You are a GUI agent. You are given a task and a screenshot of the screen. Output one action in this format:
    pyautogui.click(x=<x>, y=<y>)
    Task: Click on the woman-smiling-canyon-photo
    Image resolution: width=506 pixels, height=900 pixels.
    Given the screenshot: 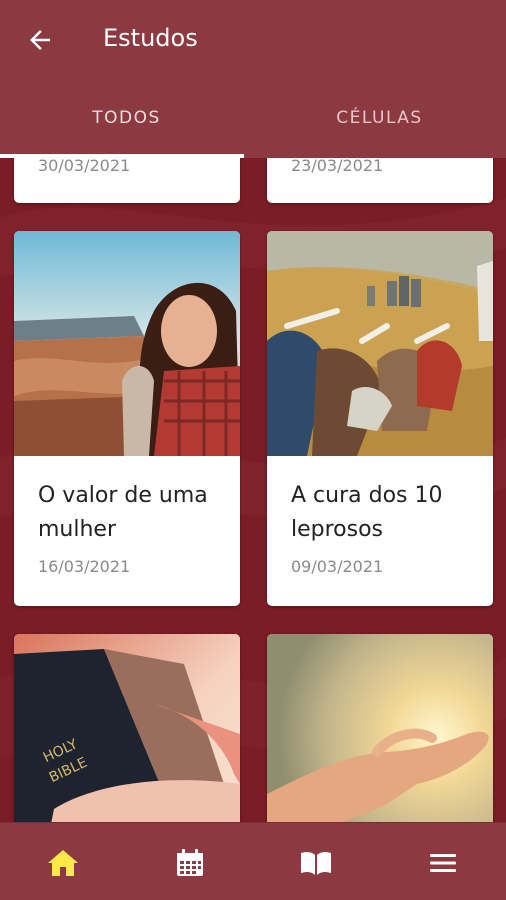 What is the action you would take?
    pyautogui.click(x=127, y=343)
    